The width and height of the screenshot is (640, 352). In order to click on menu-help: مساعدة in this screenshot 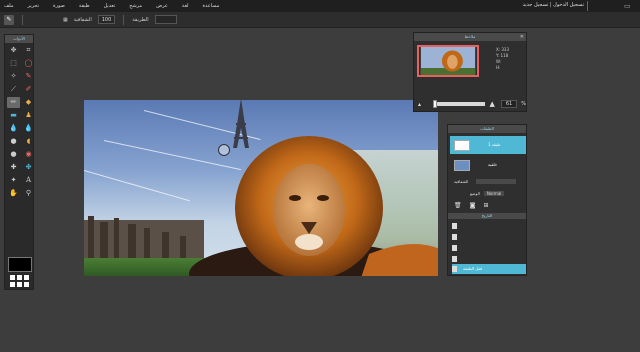, I will do `click(211, 6)`.